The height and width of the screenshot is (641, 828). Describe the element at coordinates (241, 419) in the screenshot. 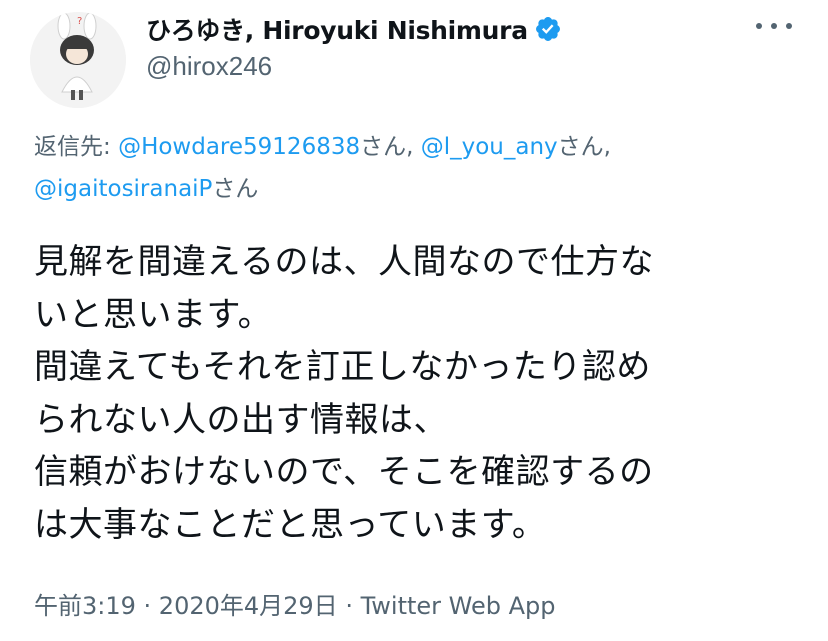

I see `tweet-line: られない人の出す情報は、` at that location.